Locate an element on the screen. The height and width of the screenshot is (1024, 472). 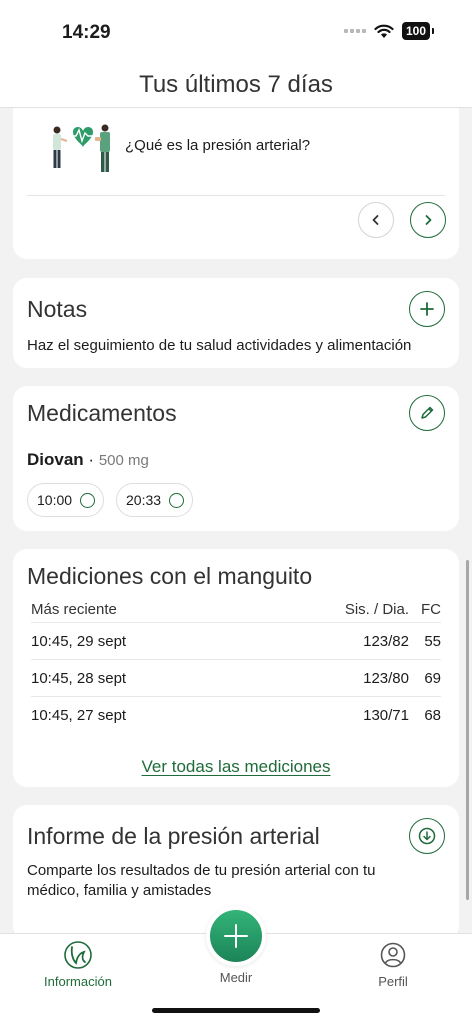
medication-name: Diovan is located at coordinates (55, 459).